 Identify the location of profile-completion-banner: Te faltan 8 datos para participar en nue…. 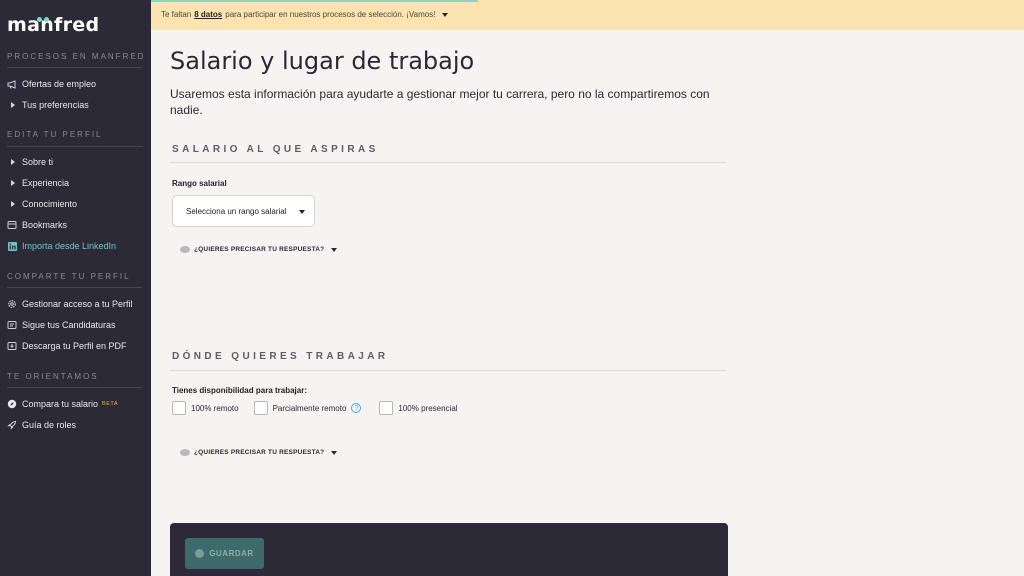
(587, 15).